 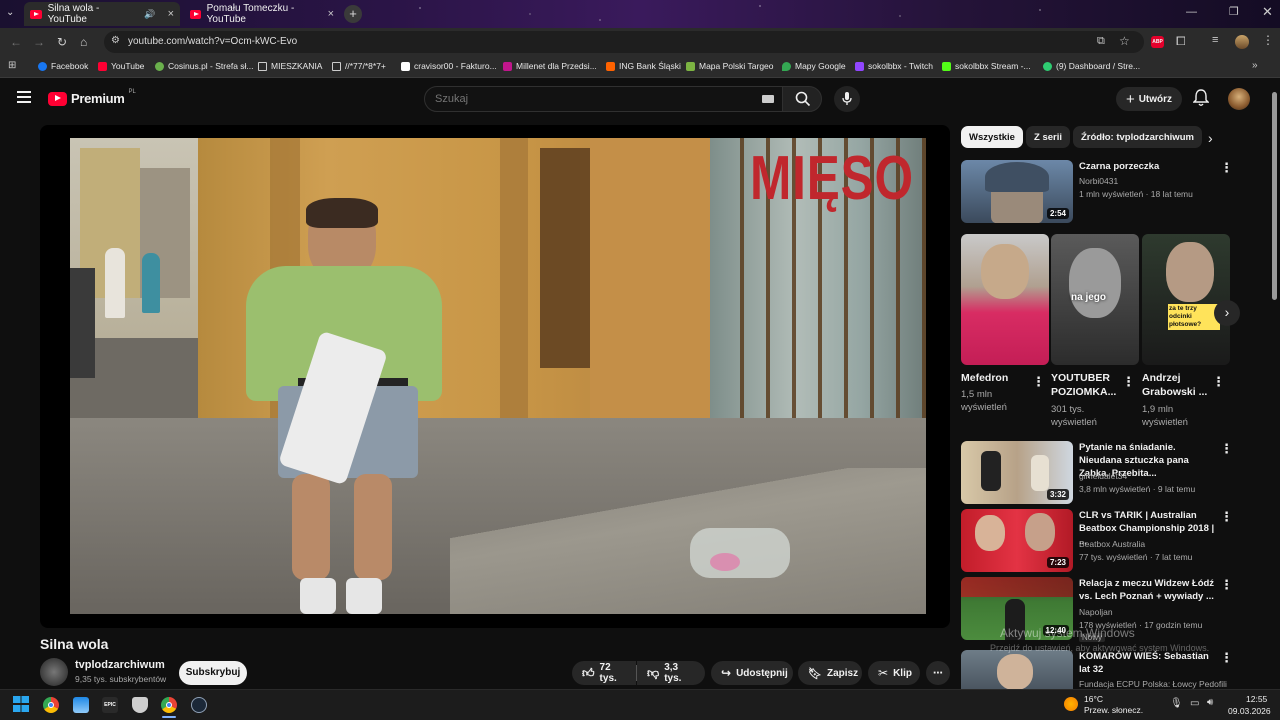 What do you see at coordinates (24, 97) in the screenshot?
I see `hamburger-menu-icon` at bounding box center [24, 97].